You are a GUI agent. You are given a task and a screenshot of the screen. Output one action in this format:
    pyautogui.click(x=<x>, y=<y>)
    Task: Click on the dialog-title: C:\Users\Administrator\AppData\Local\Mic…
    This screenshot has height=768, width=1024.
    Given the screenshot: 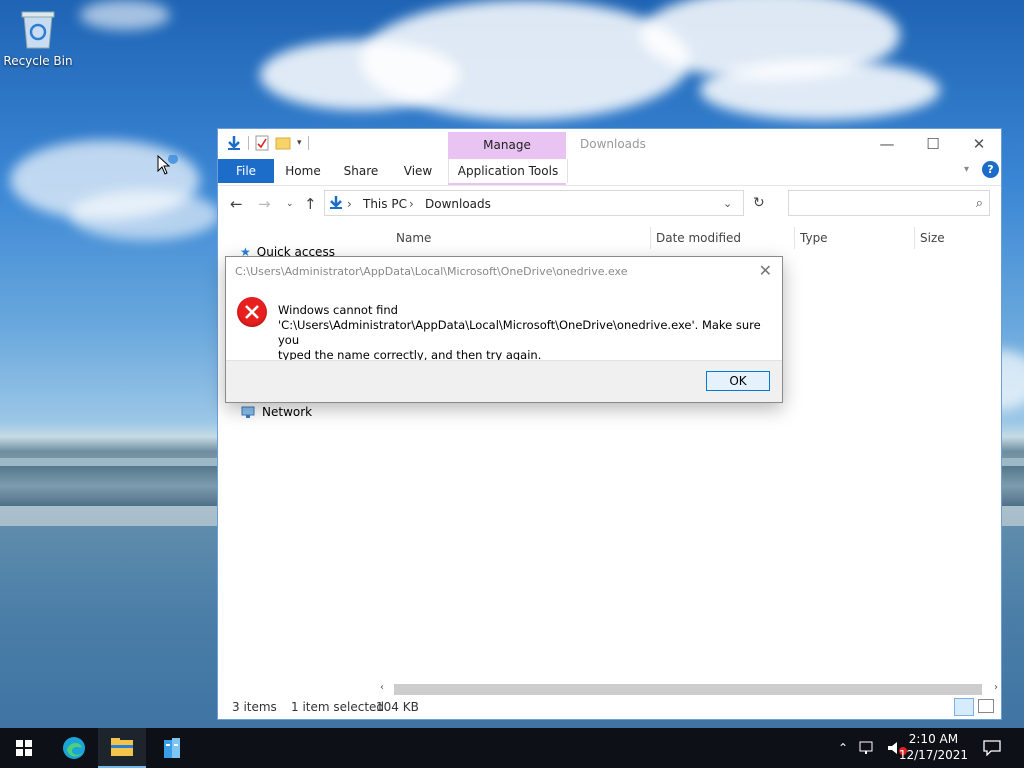 What is the action you would take?
    pyautogui.click(x=431, y=271)
    